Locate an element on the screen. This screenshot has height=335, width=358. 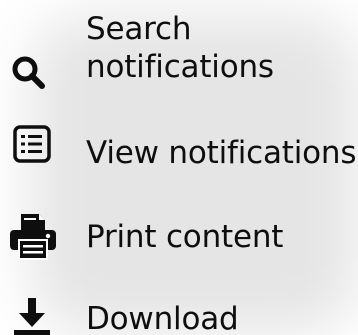
menu-item-label: Download is located at coordinates (162, 318).